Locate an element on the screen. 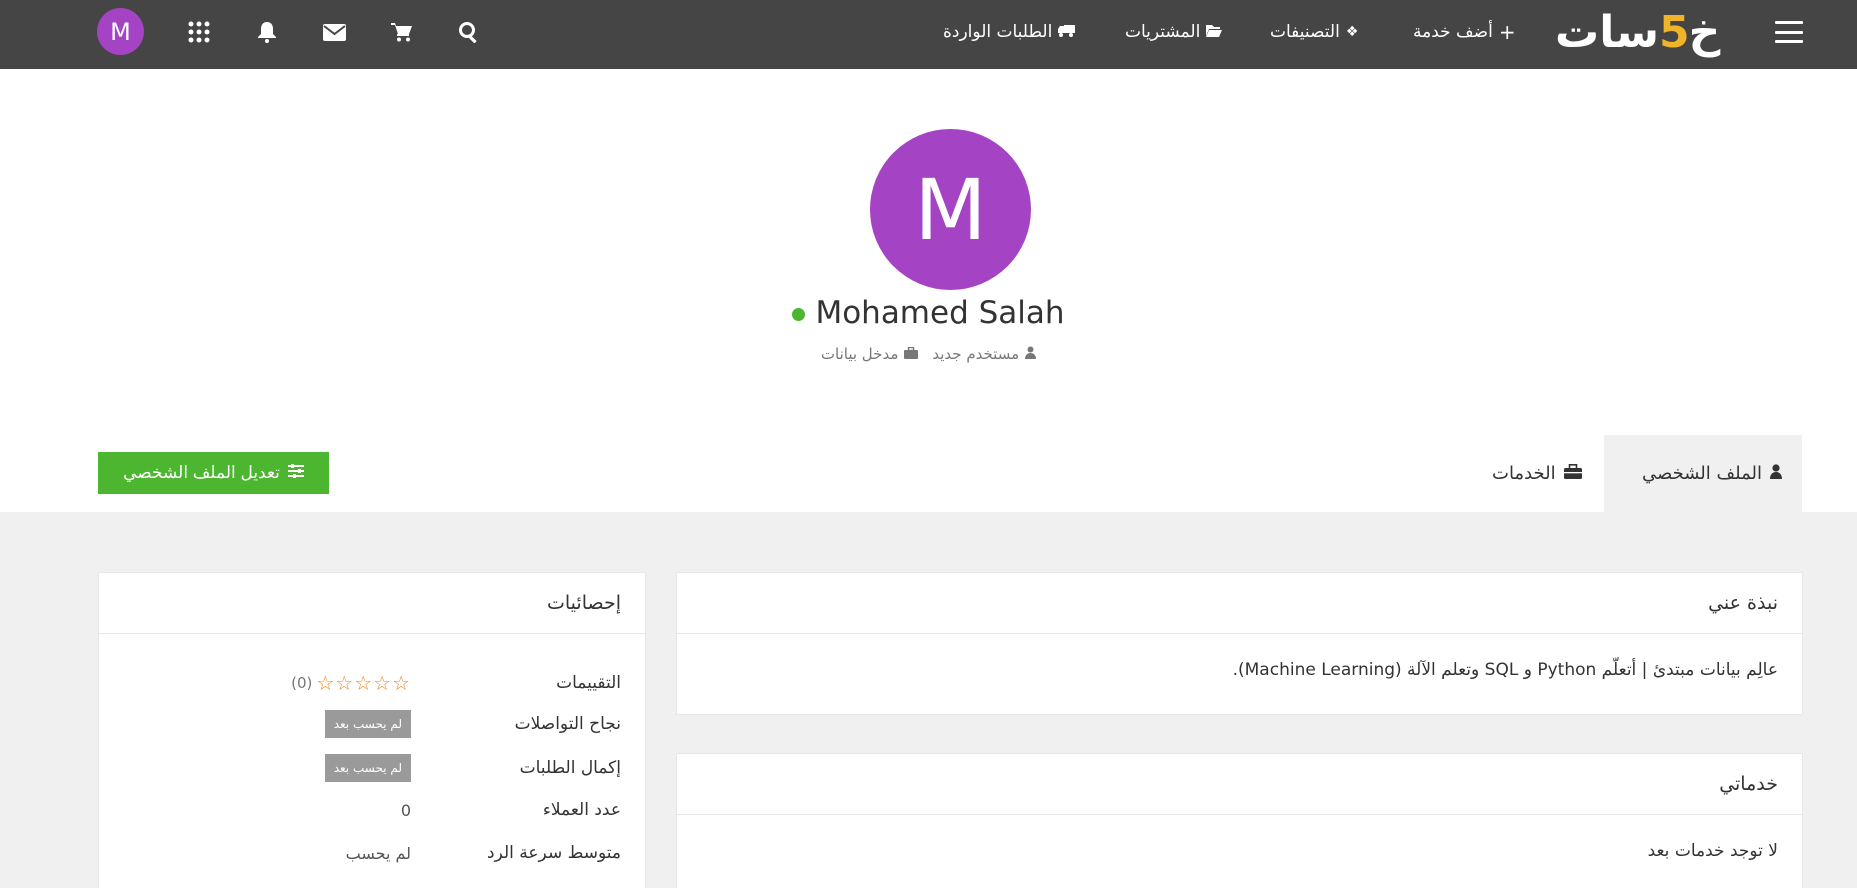 This screenshot has width=1857, height=888. statistics-title: إحصائيات is located at coordinates (372, 603).